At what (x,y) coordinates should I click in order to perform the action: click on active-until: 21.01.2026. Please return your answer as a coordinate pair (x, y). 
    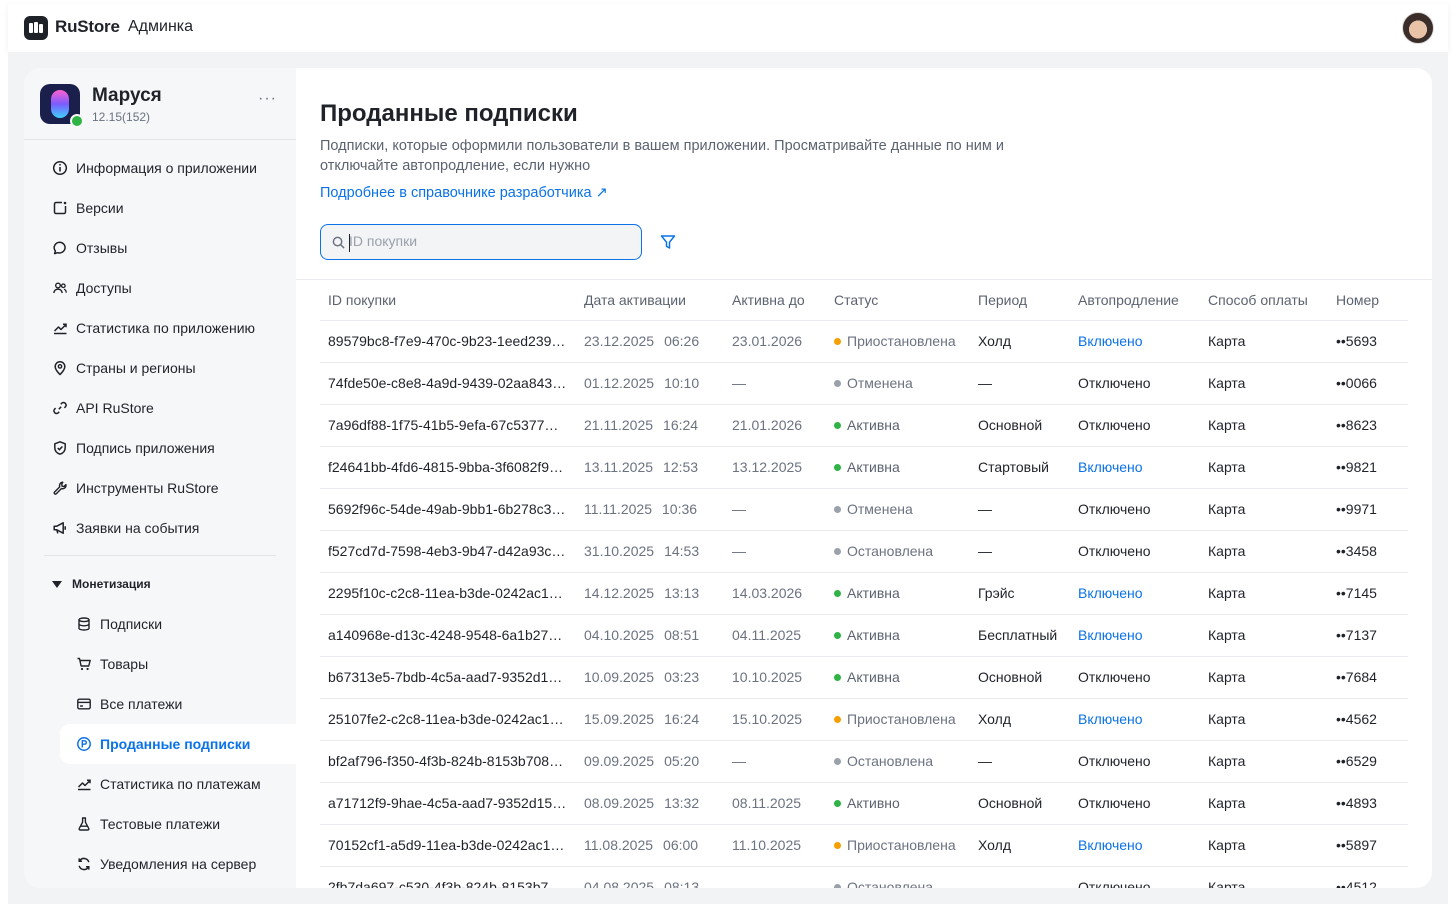
    Looking at the image, I should click on (775, 424).